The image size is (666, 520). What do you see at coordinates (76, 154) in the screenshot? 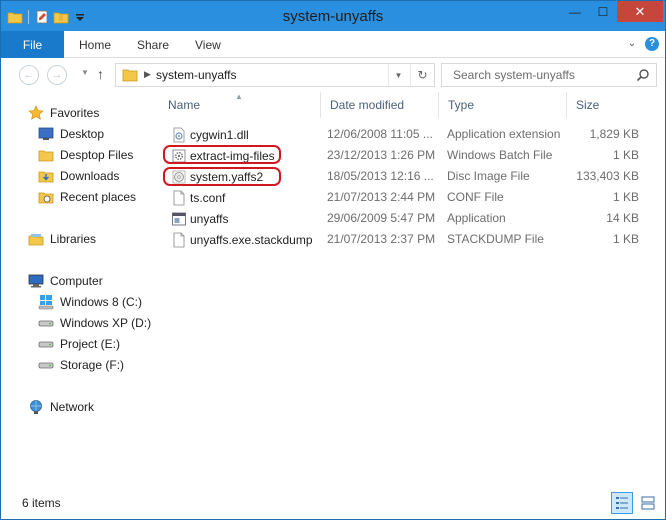
I see `nav-item-desptop-files: Desptop Files` at bounding box center [76, 154].